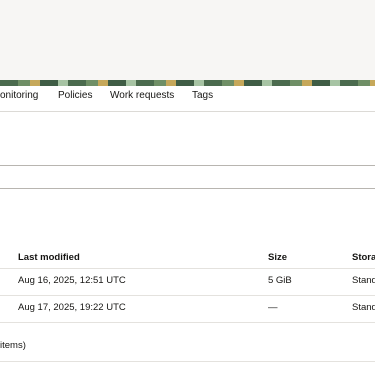  Describe the element at coordinates (187, 361) in the screenshot. I see `footer-divider` at that location.